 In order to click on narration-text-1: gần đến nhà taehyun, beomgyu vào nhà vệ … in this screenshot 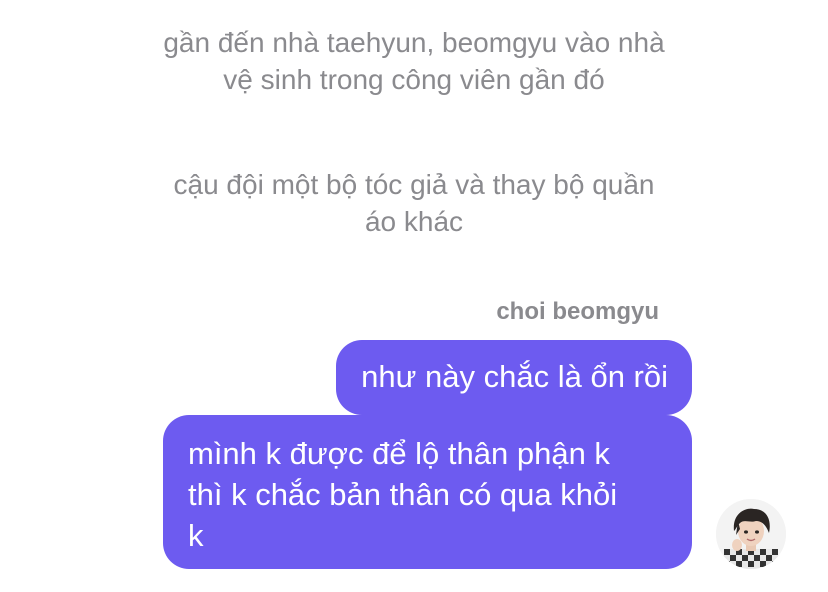, I will do `click(414, 61)`.